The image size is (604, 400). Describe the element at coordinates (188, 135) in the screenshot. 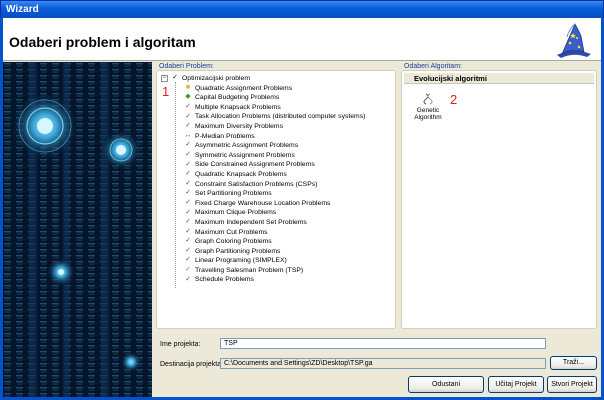

I see `problem-icon: ↔` at that location.